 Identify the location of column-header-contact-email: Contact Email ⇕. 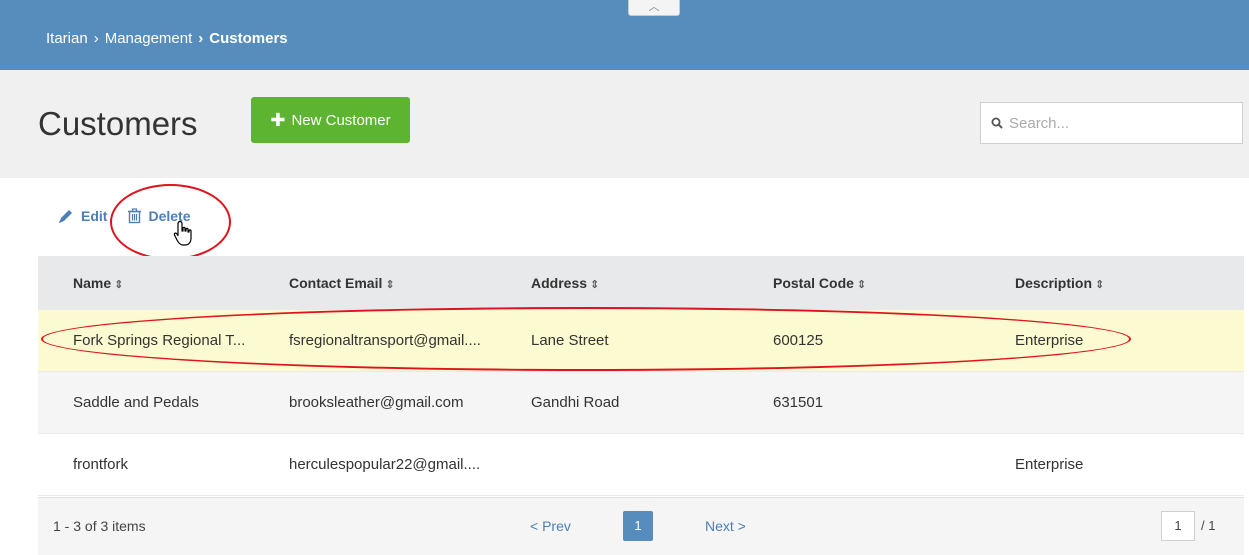
(375, 283).